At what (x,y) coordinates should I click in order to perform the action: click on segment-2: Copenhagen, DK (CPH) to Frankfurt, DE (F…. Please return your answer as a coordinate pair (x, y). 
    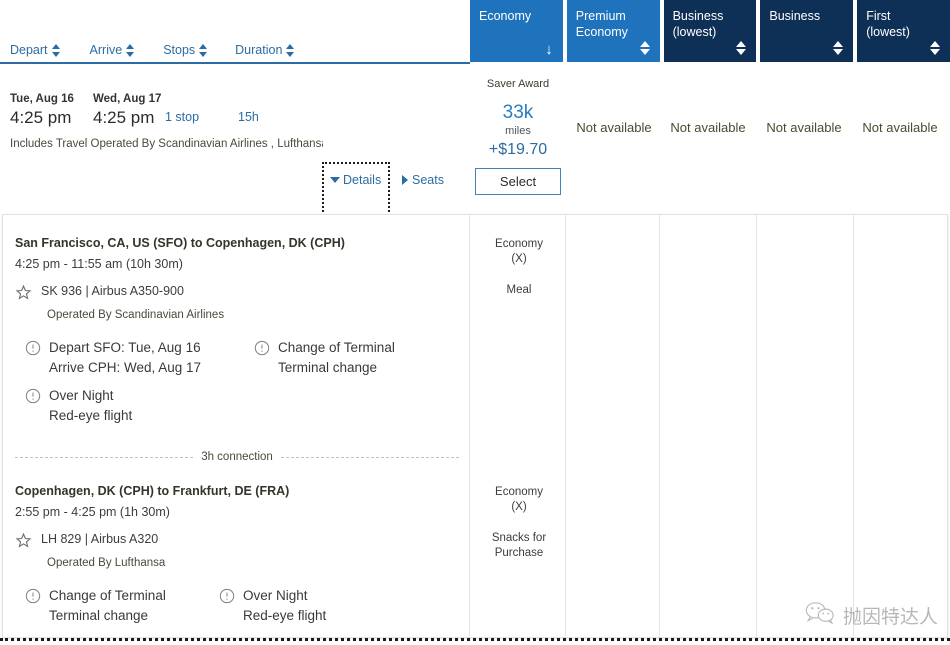
    Looking at the image, I should click on (237, 560).